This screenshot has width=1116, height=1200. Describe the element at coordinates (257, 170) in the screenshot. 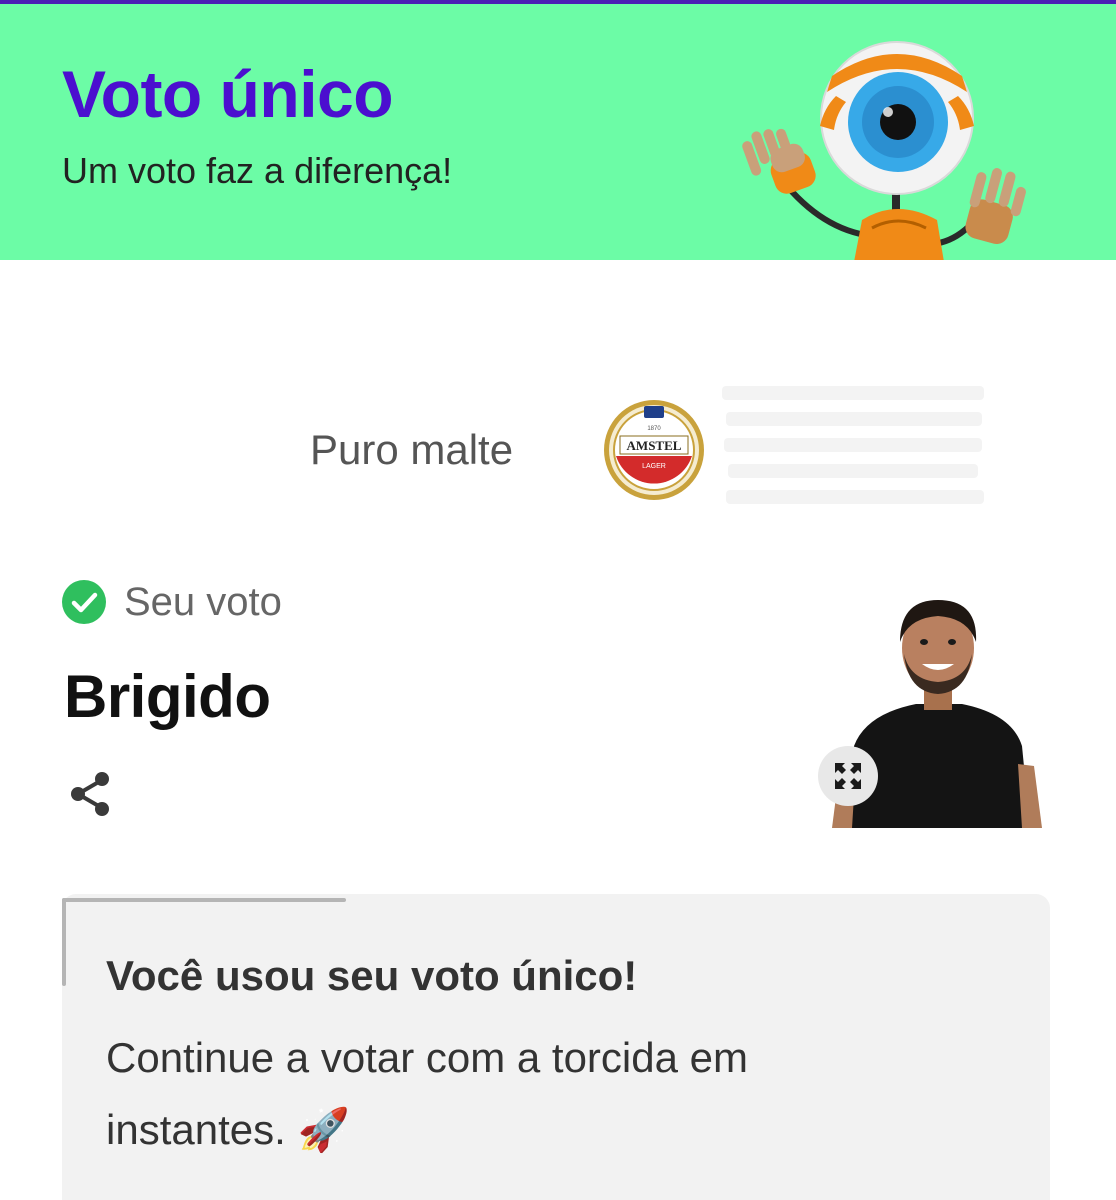

I see `page-subtitle: Um voto faz a diferença!` at that location.